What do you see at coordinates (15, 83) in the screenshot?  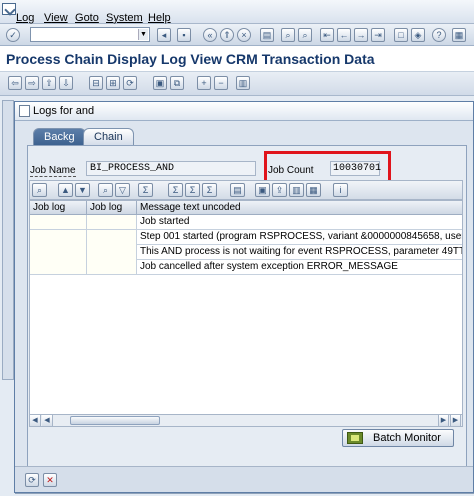 I see `arrow-left-icon: ⇦` at bounding box center [15, 83].